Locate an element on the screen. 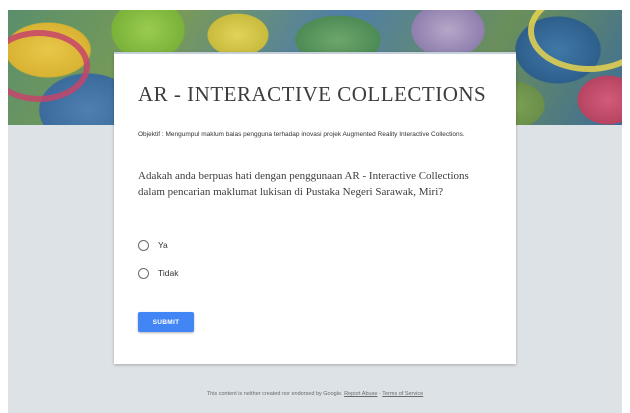 The width and height of the screenshot is (630, 413). submit-button: SUBMIT is located at coordinates (166, 322).